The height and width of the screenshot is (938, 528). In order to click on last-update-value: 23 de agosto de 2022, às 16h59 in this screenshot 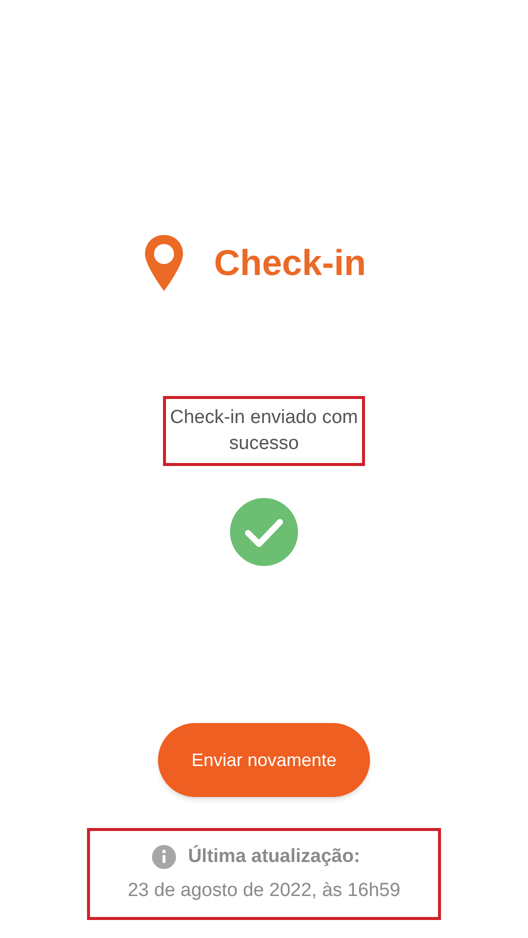, I will do `click(264, 891)`.